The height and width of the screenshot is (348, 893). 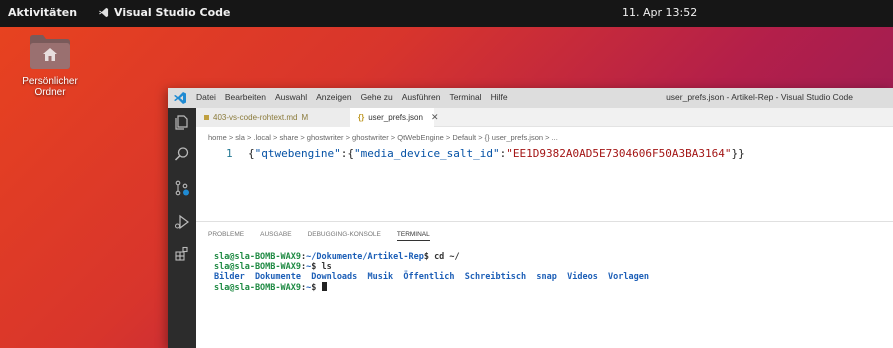 I want to click on source-control-icon, so click(x=182, y=188).